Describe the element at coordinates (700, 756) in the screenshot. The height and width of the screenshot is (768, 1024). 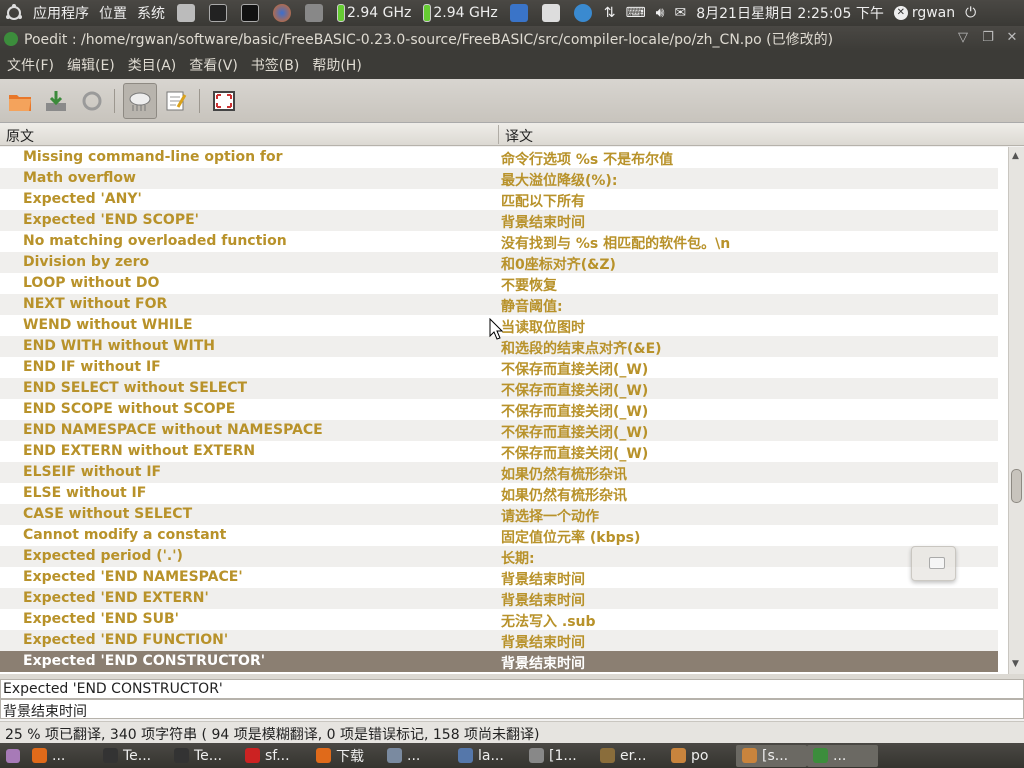
I see `taskbar-item: po` at that location.